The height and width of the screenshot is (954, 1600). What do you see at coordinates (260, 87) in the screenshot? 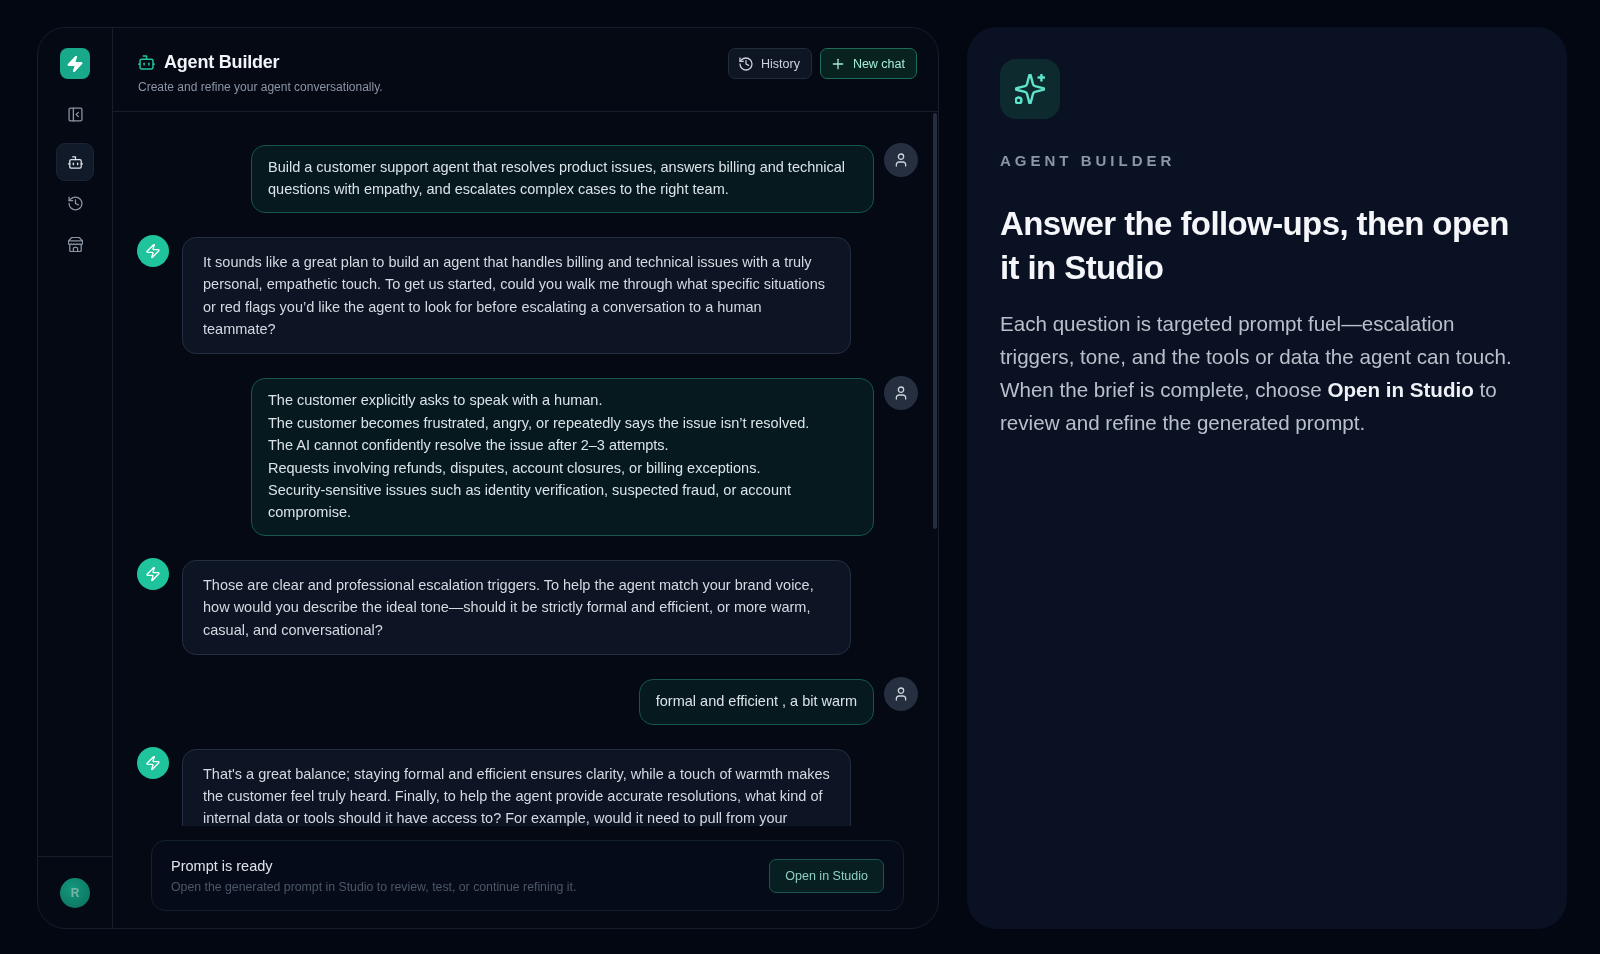
I see `page-subtitle: Create and refine your agent conversationally.` at bounding box center [260, 87].